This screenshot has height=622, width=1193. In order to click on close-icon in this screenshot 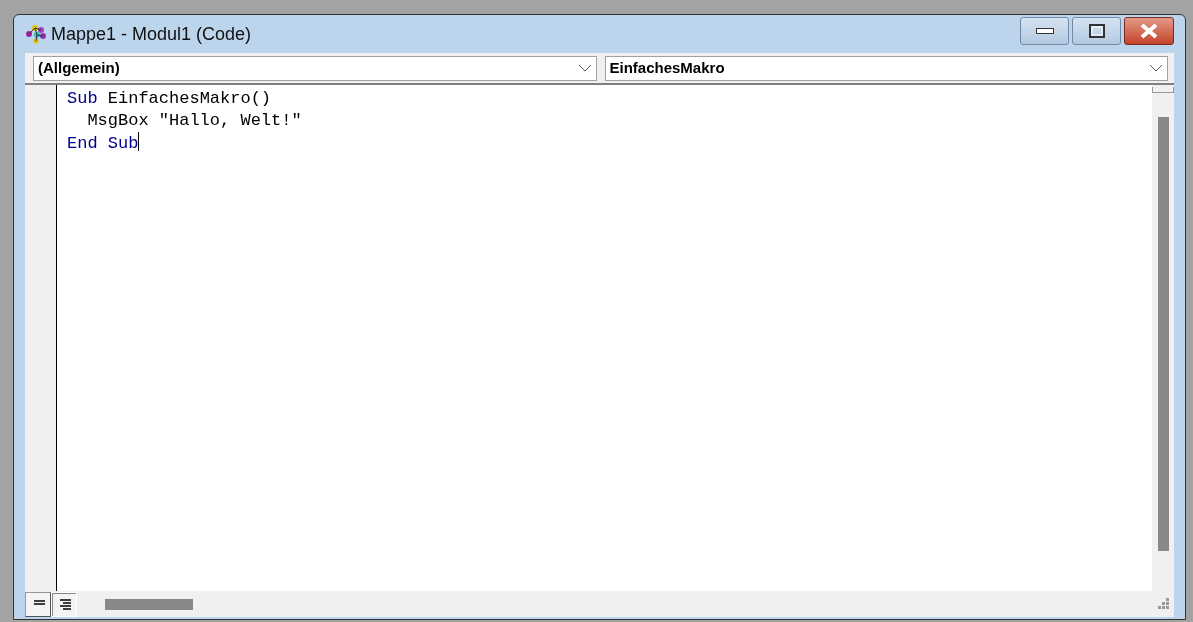, I will do `click(1149, 31)`.